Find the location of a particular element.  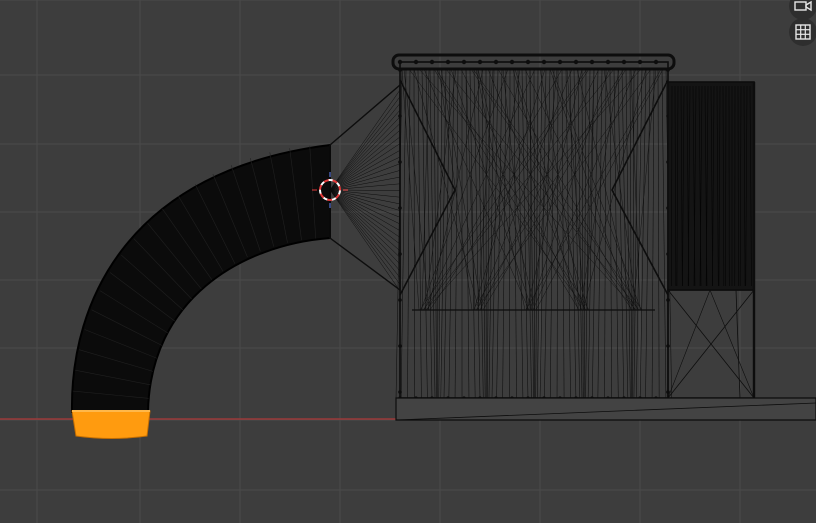

selected-face is located at coordinates (111, 424).